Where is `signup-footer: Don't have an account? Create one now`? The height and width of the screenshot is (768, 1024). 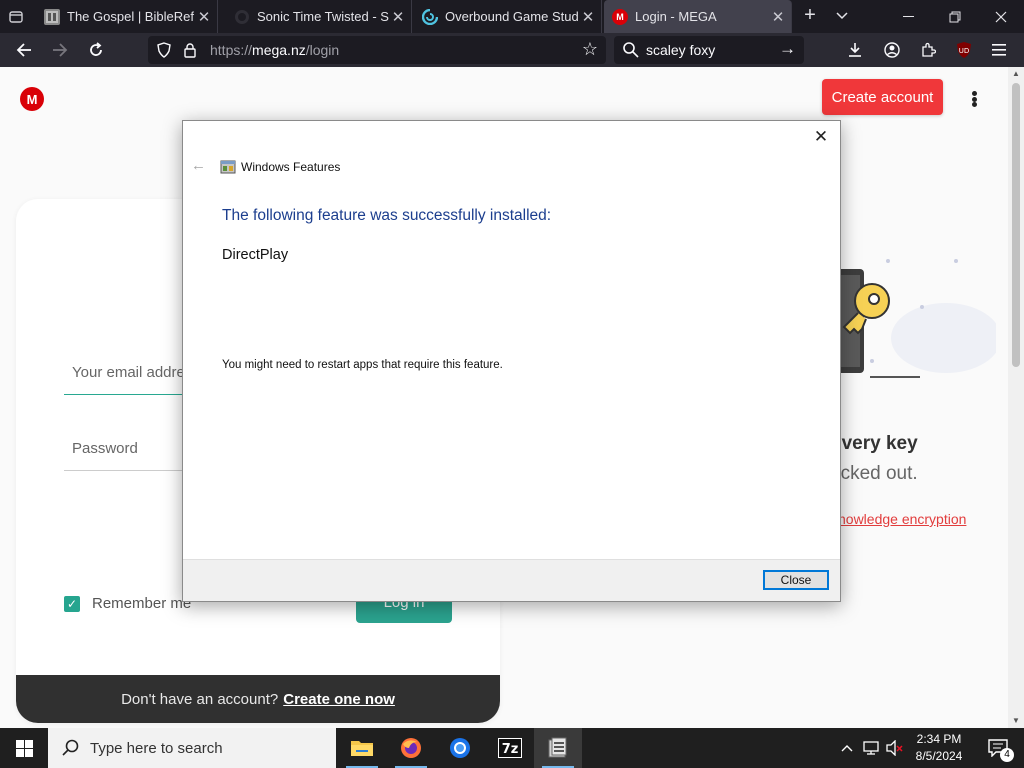
signup-footer: Don't have an account? Create one now is located at coordinates (258, 699).